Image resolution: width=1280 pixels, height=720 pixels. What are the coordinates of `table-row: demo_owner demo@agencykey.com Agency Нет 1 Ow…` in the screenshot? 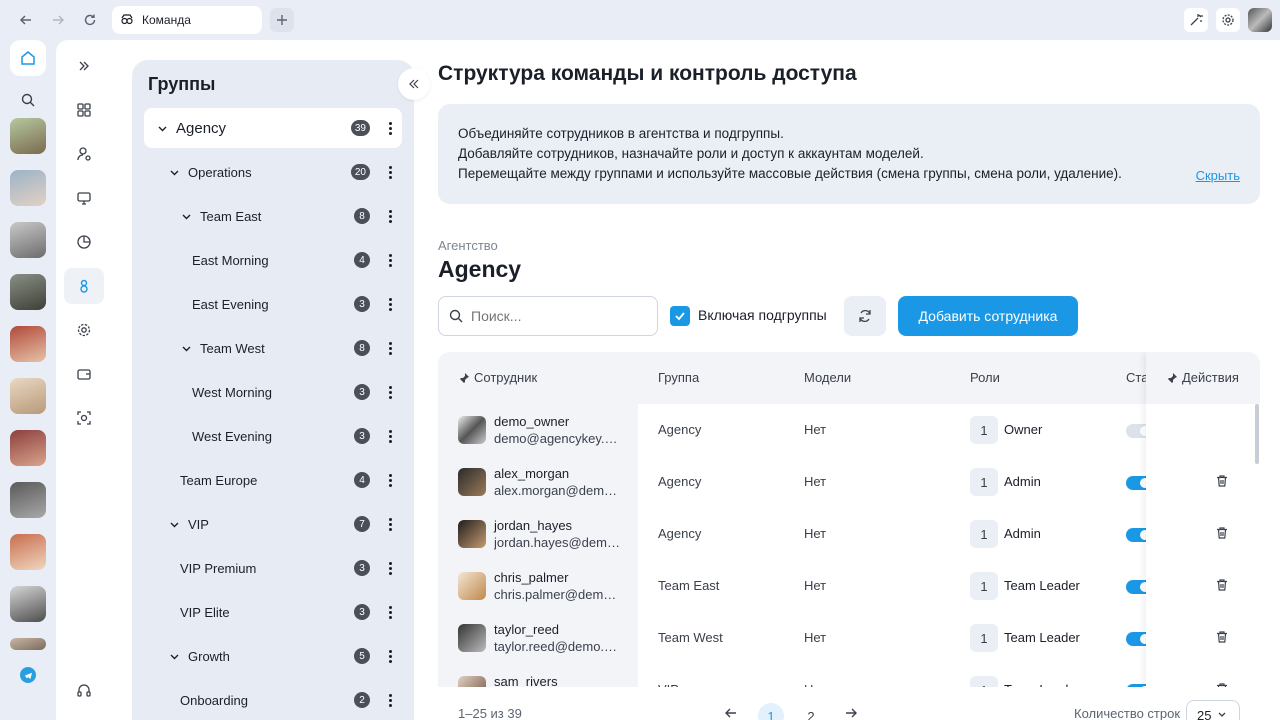 It's located at (849, 430).